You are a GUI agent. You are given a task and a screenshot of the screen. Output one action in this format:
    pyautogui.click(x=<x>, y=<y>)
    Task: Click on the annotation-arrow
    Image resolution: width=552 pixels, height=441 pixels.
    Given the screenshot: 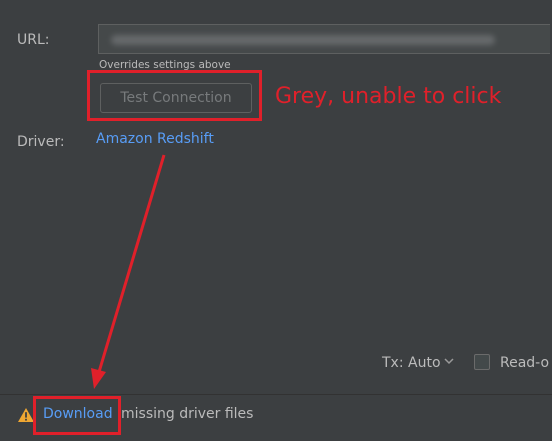 What is the action you would take?
    pyautogui.click(x=128, y=271)
    